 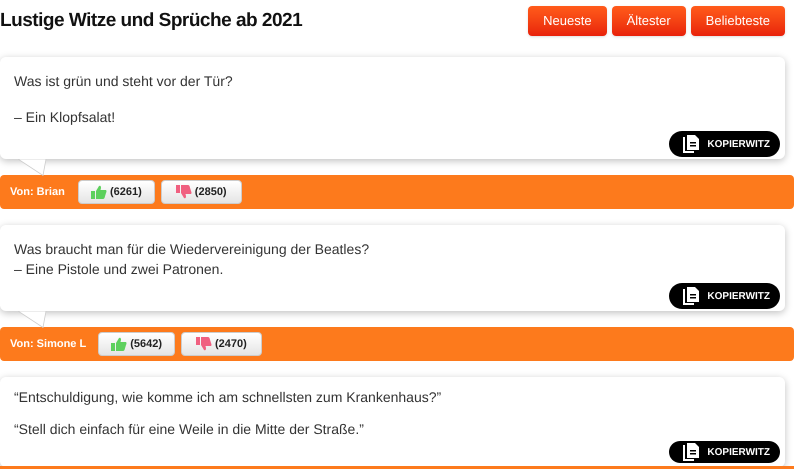 What do you see at coordinates (151, 20) in the screenshot?
I see `page-title: Lustige Witze und Sprüche ab 2021` at bounding box center [151, 20].